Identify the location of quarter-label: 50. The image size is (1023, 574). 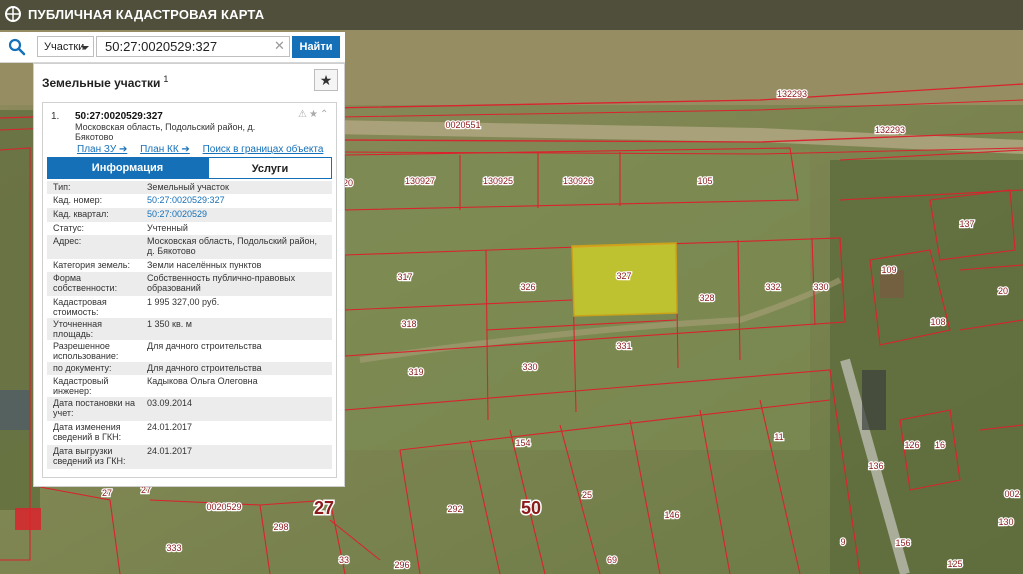
(531, 508).